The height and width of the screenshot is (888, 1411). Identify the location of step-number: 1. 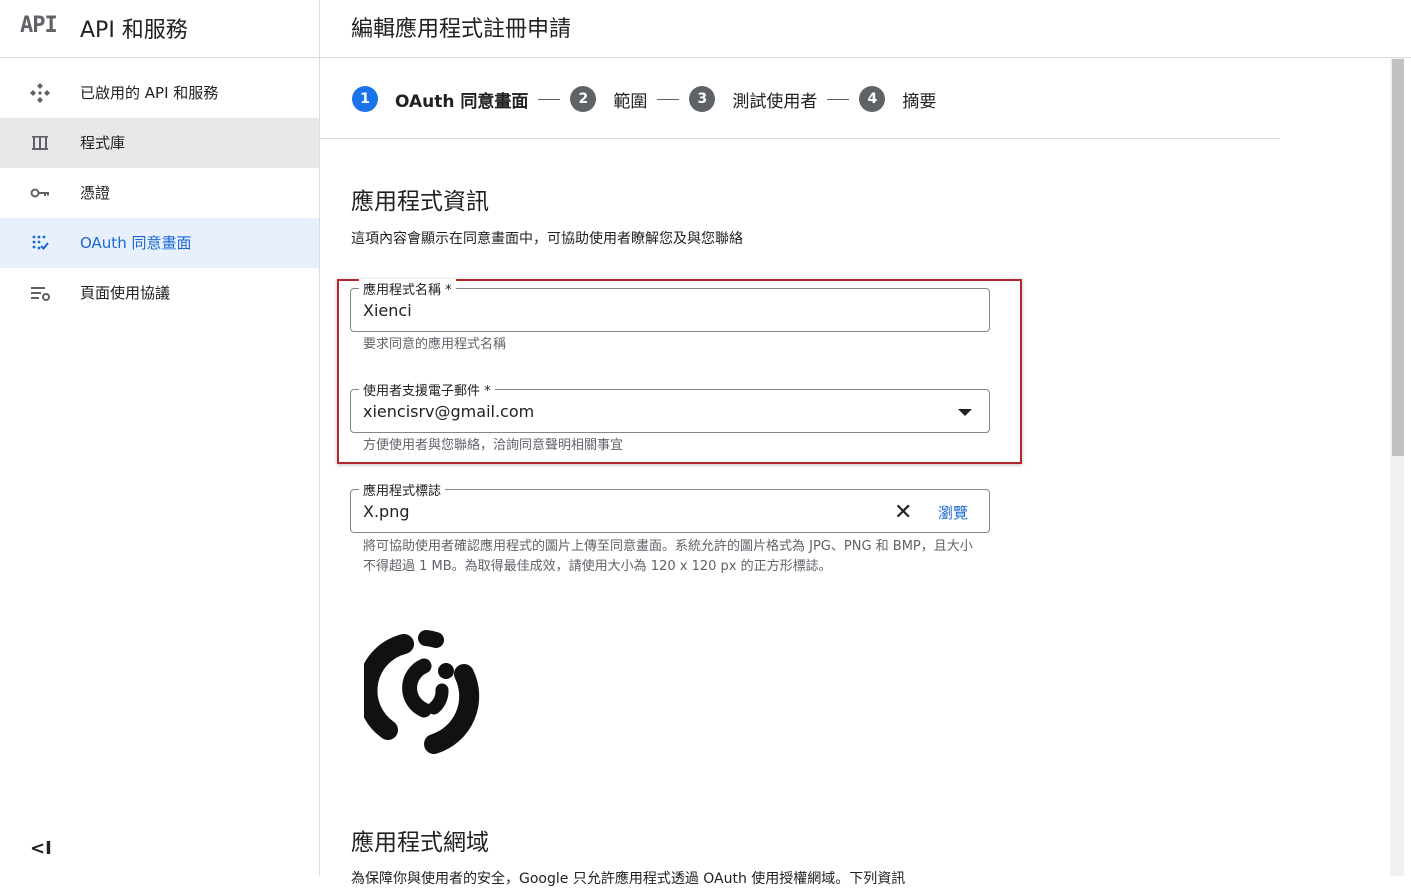
(365, 99).